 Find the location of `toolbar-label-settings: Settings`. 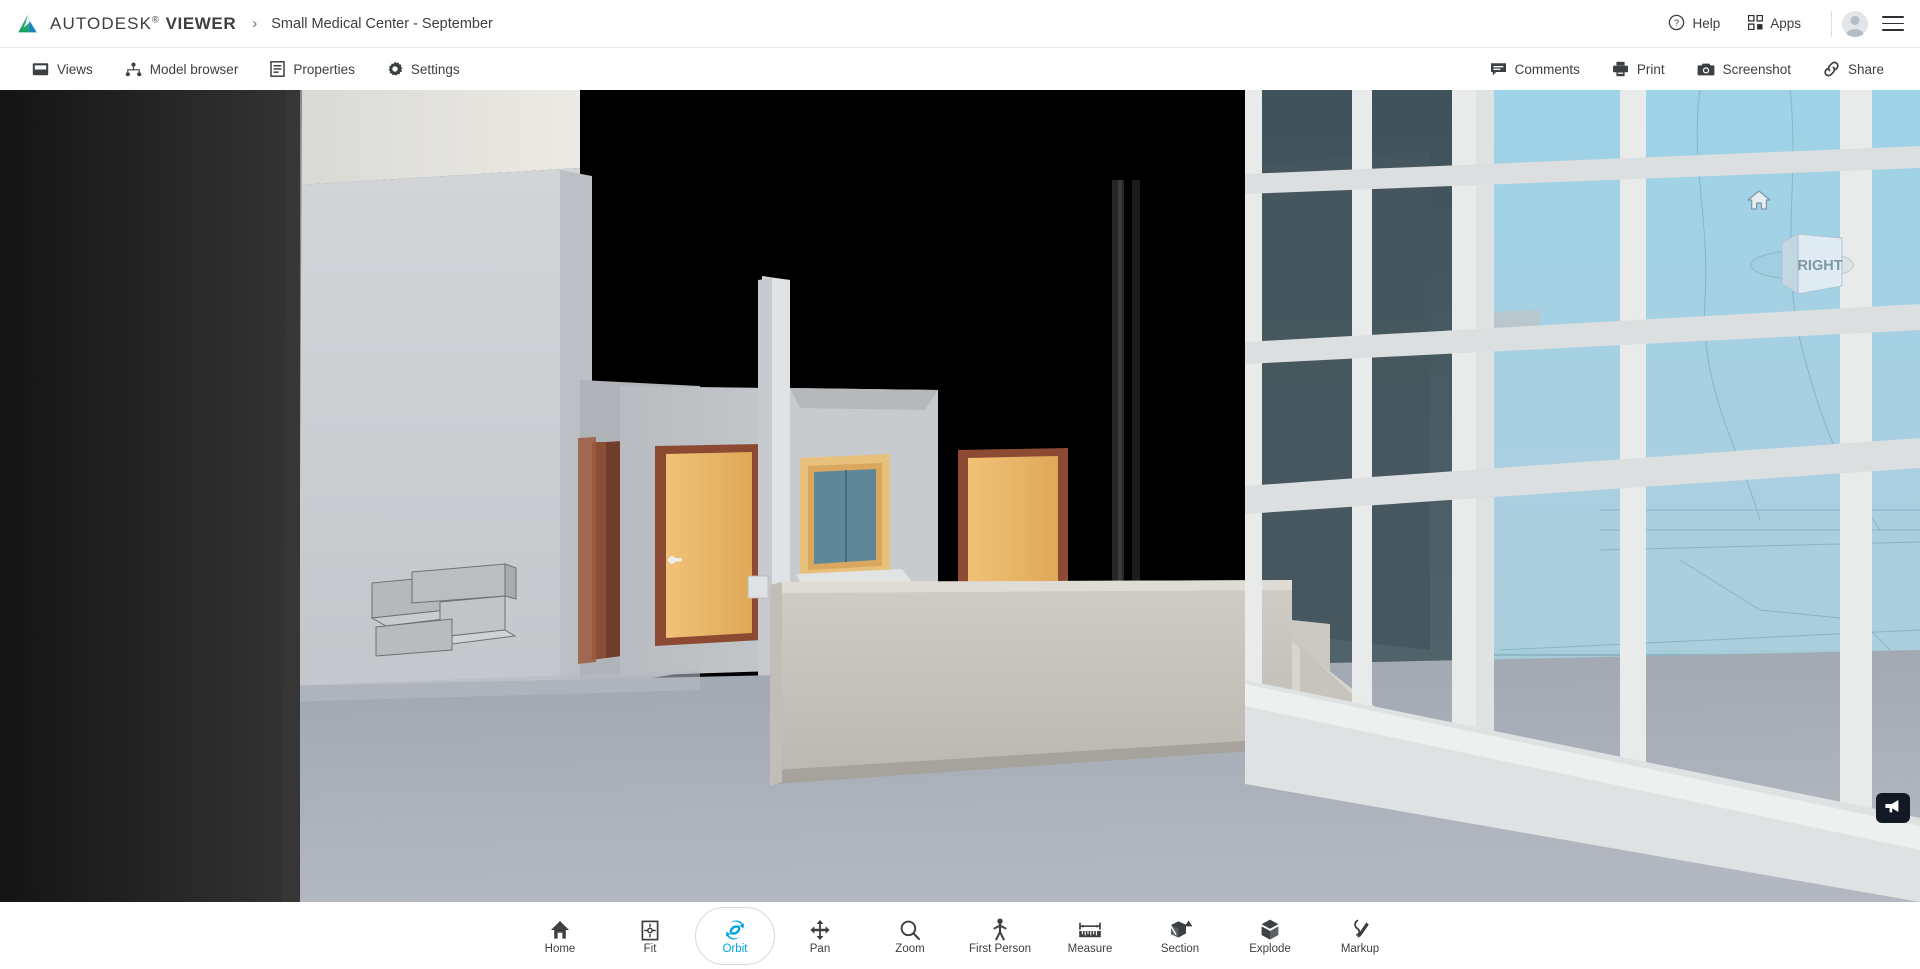

toolbar-label-settings: Settings is located at coordinates (435, 69).